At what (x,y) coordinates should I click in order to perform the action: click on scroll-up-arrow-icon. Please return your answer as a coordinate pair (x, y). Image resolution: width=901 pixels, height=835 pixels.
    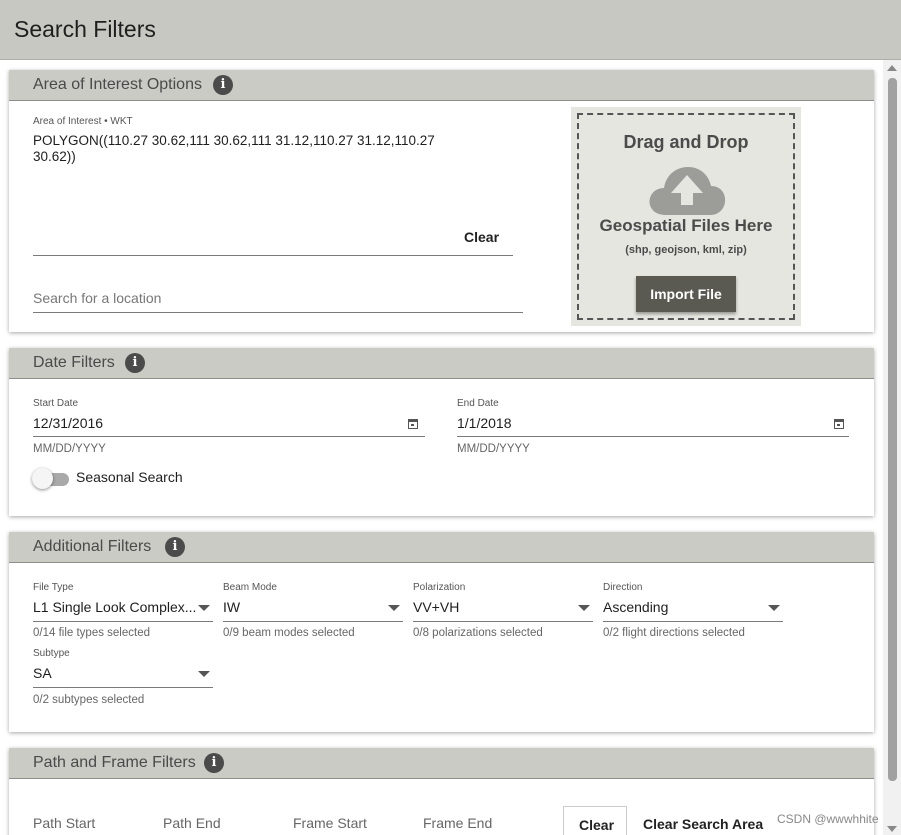
    Looking at the image, I should click on (892, 68).